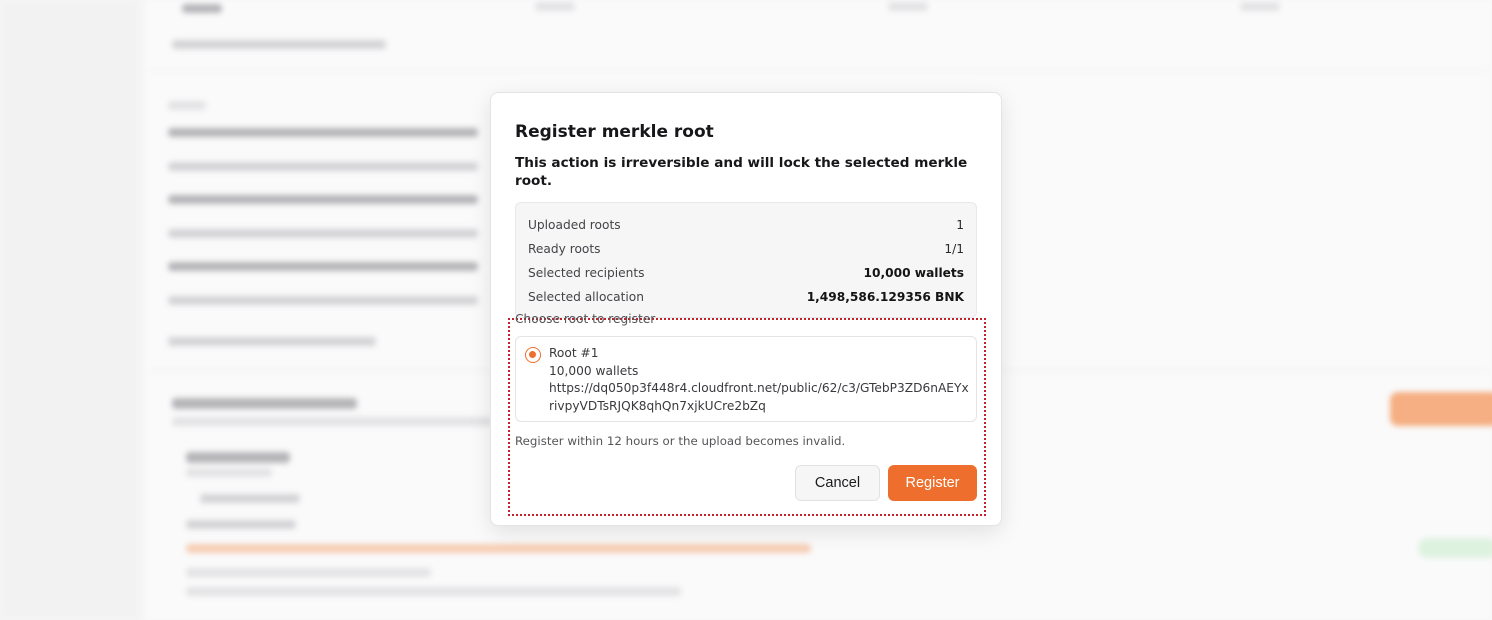 This screenshot has height=620, width=1492. Describe the element at coordinates (746, 249) in the screenshot. I see `summary-row-ready-roots: Ready roots 1/1` at that location.